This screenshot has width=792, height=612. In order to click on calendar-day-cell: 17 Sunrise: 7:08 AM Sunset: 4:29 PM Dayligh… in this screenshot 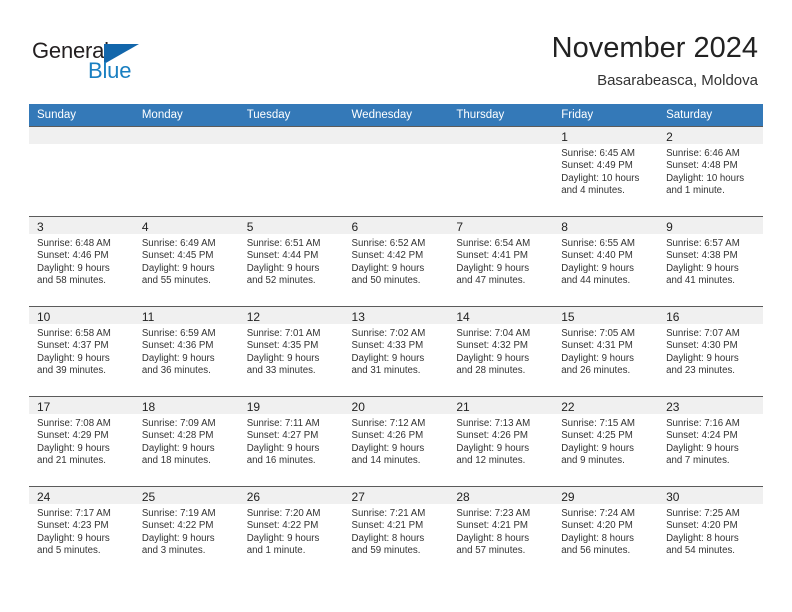, I will do `click(81, 441)`.